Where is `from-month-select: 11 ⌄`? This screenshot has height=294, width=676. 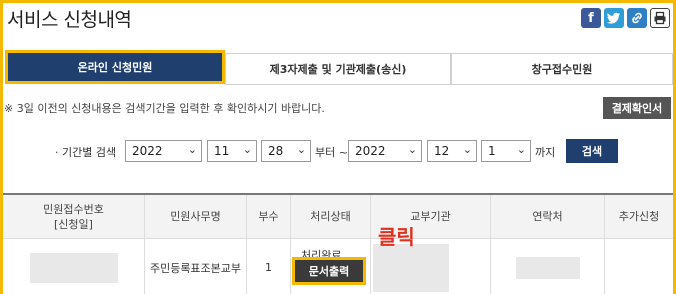
from-month-select: 11 ⌄ is located at coordinates (232, 151).